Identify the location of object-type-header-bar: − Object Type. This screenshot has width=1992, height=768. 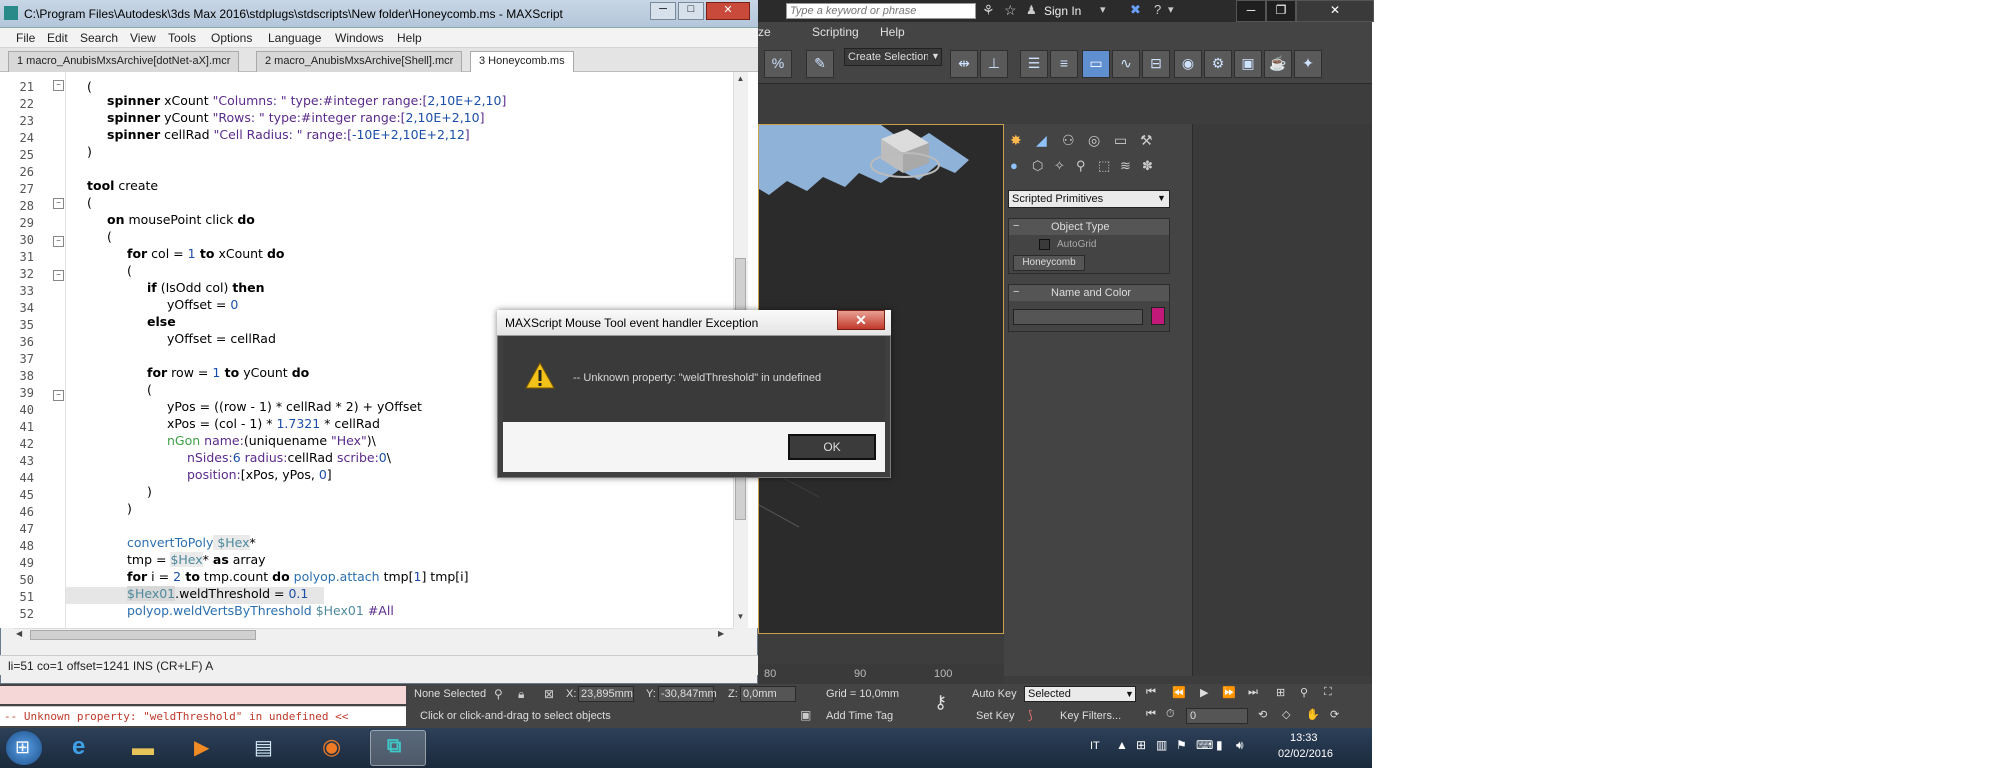
(1089, 227).